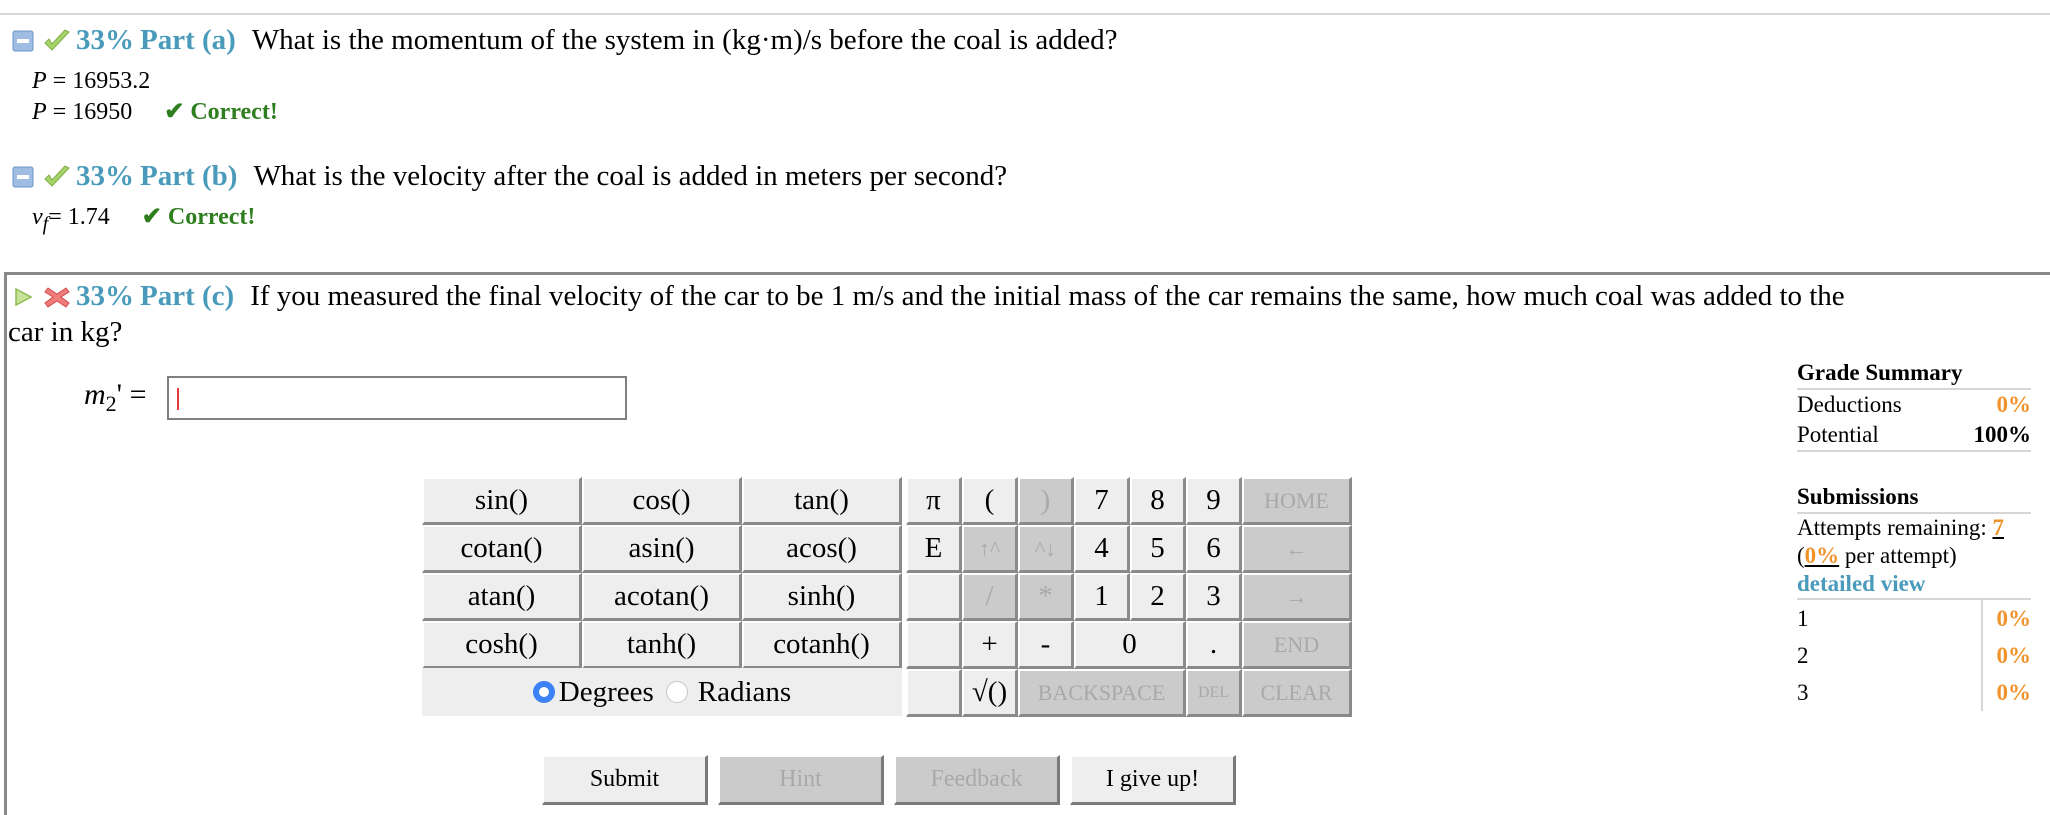 This screenshot has width=2050, height=815. I want to click on degrees-label: Degrees, so click(606, 692).